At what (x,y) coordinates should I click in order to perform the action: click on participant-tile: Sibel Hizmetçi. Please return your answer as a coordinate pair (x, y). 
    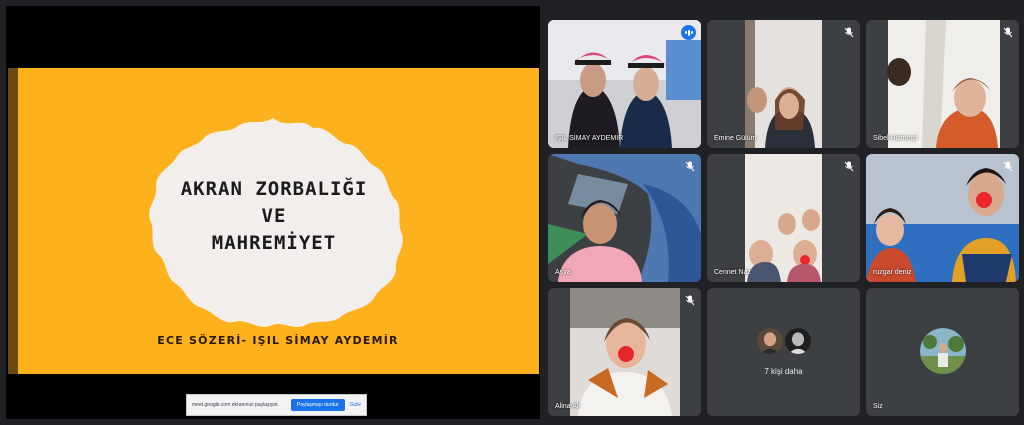
    Looking at the image, I should click on (942, 84).